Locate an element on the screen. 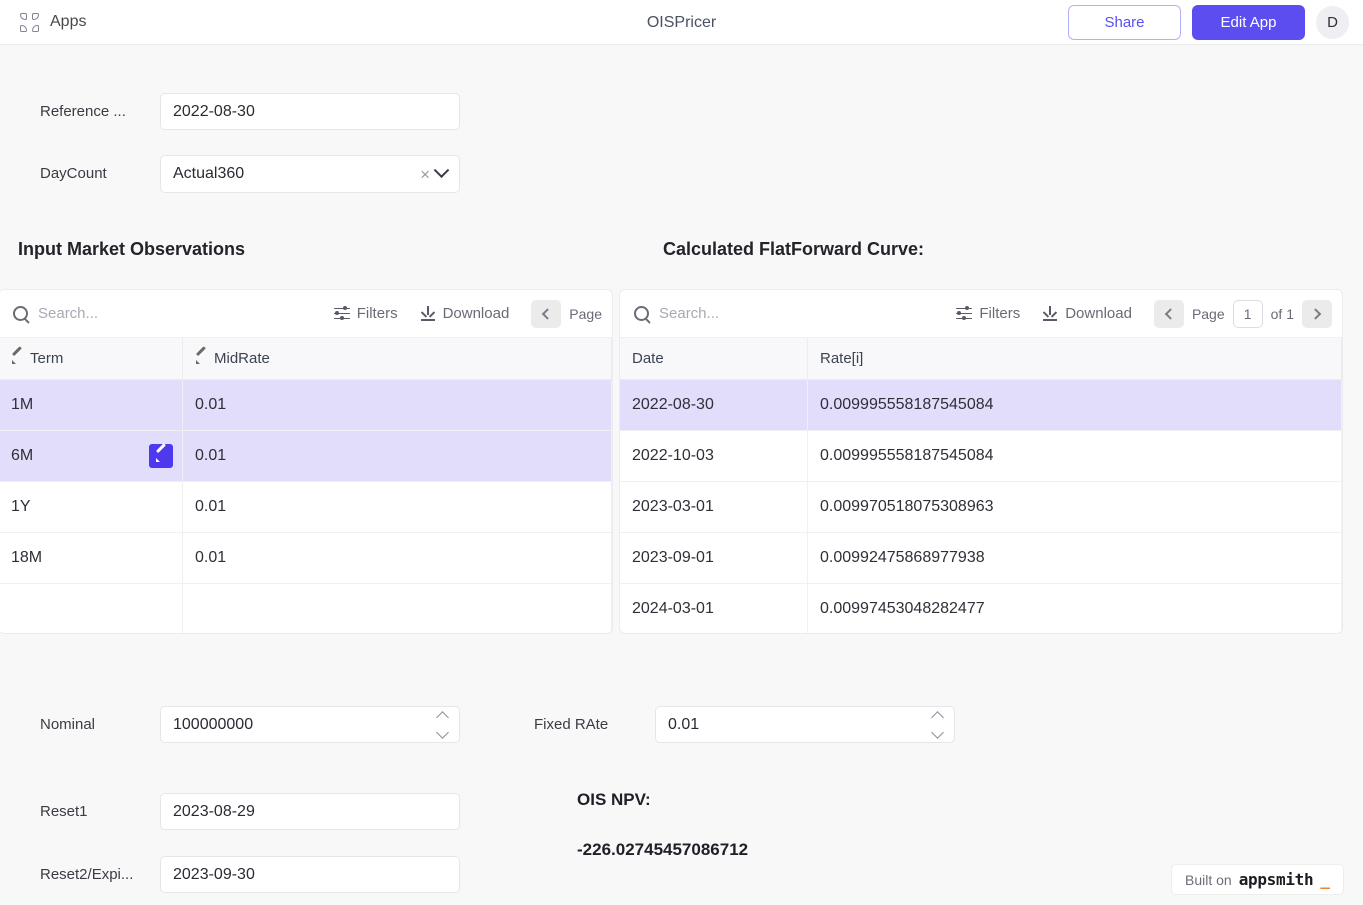 The width and height of the screenshot is (1363, 905). reference-date-value: 2022-08-30 is located at coordinates (214, 111).